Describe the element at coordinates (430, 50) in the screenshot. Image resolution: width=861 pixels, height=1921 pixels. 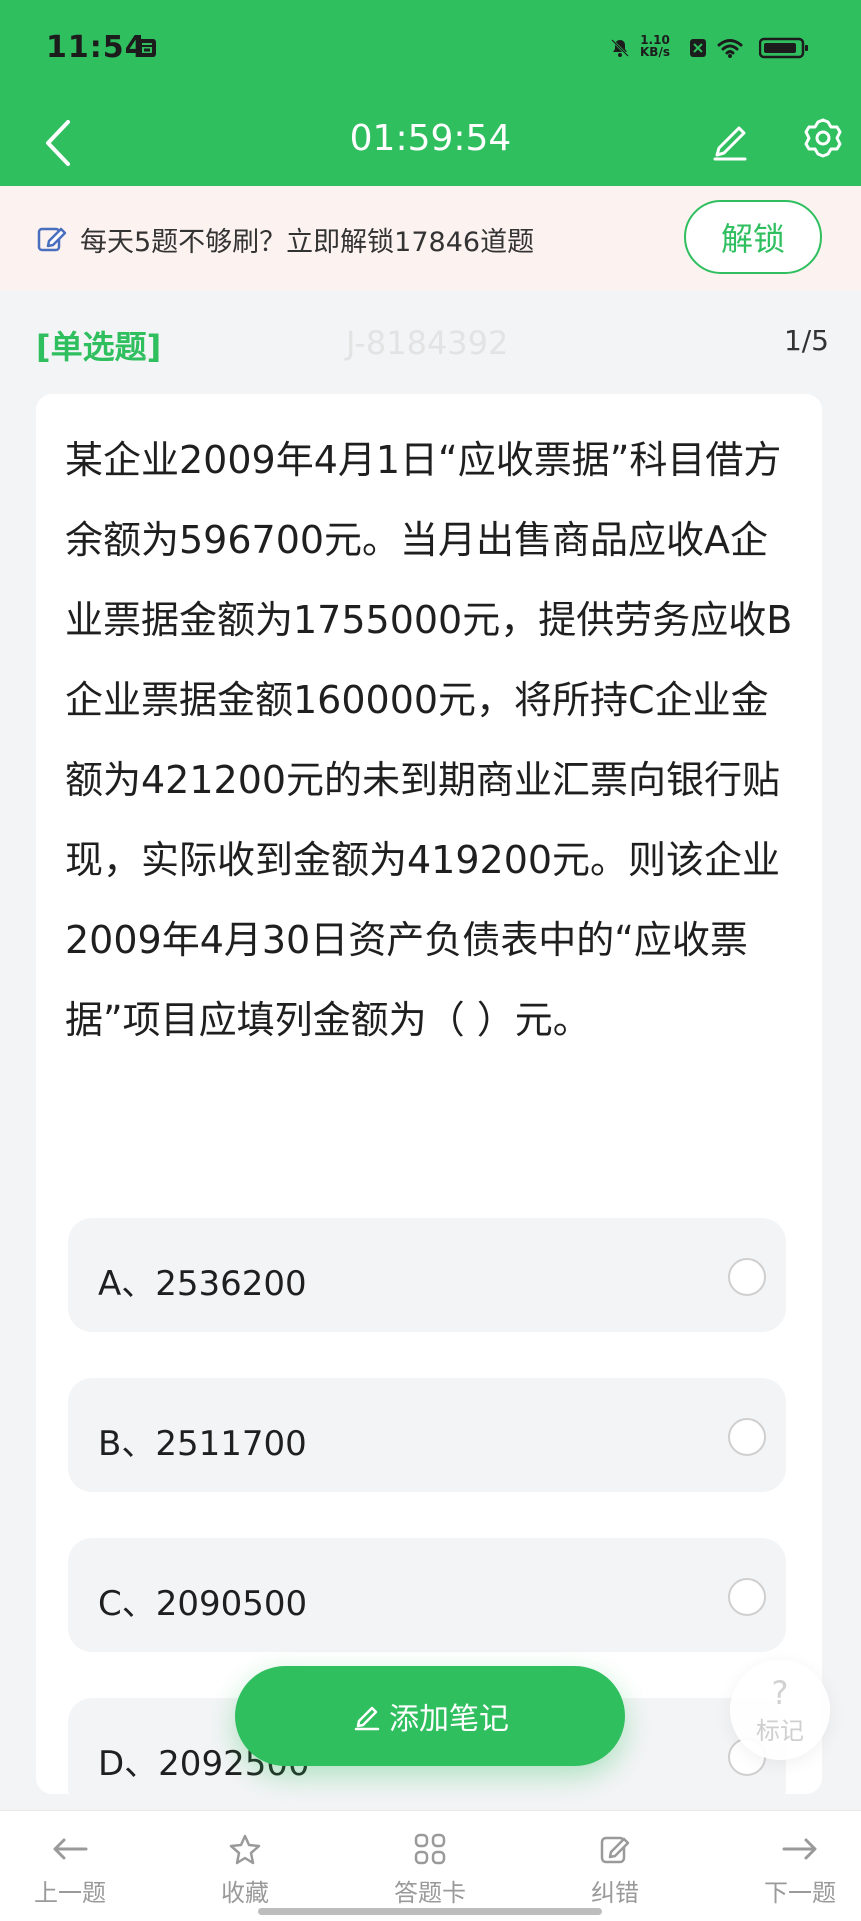
I see `status-bar: 11:54 1.10 KB/s` at that location.